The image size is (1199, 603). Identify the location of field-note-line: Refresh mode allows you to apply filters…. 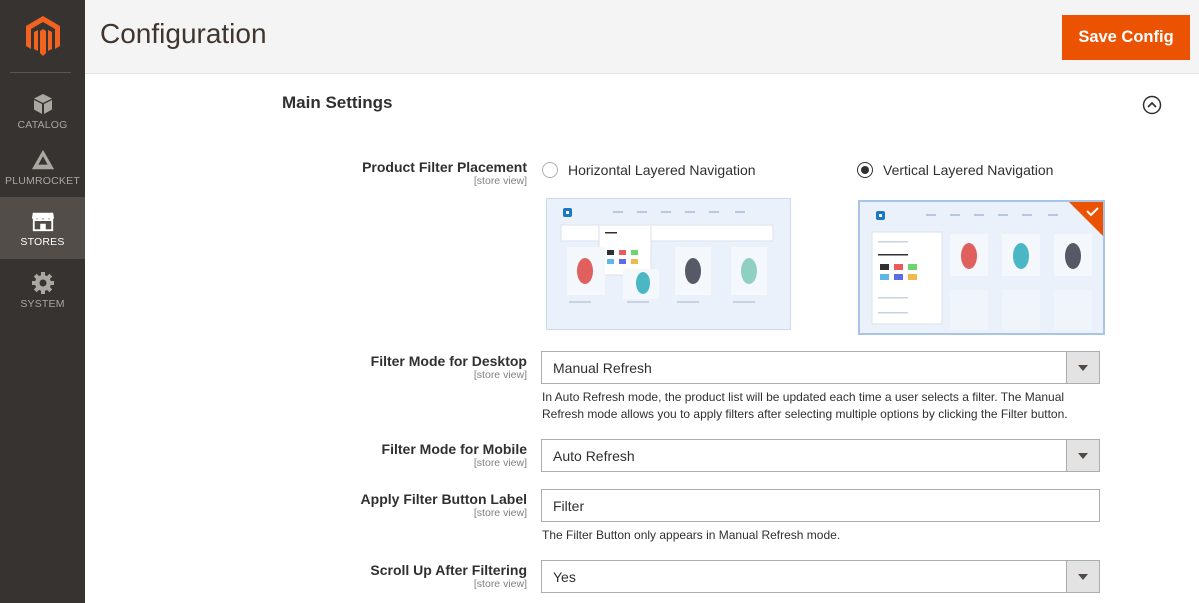
(805, 414).